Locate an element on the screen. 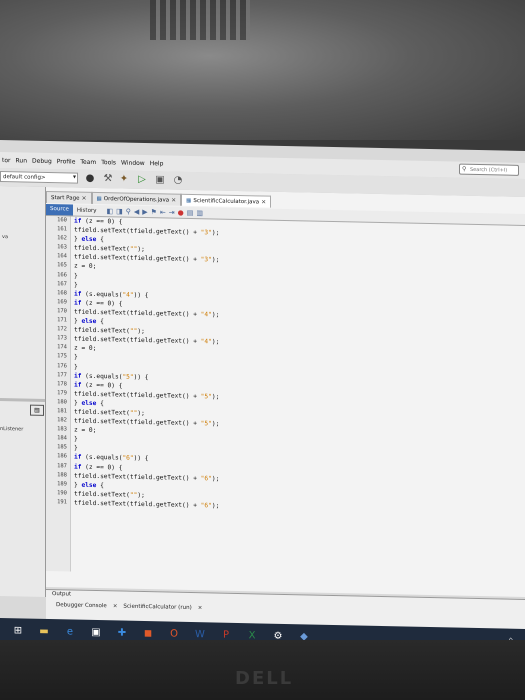 The width and height of the screenshot is (525, 700). line-number: 180 is located at coordinates (62, 402).